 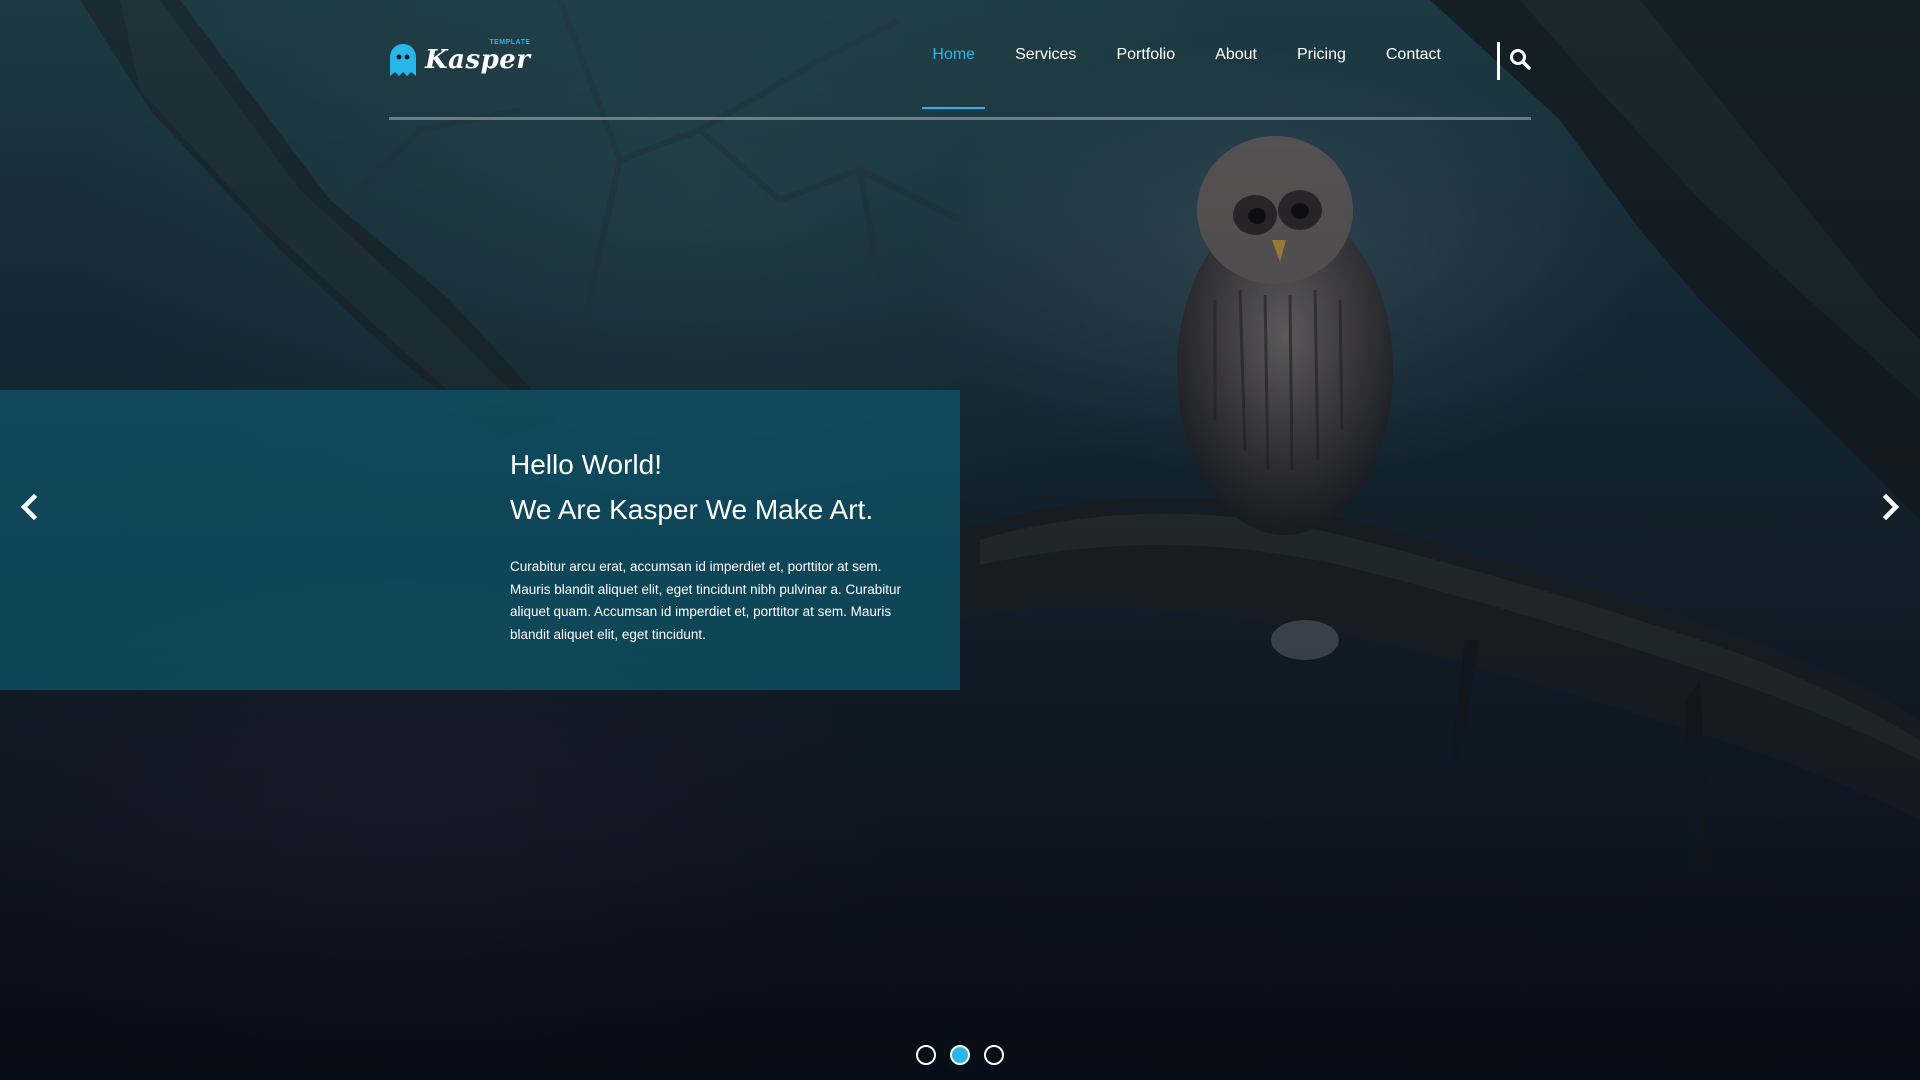 I want to click on slide-title-line2: We Are Kasper We Make Art., so click(x=692, y=509).